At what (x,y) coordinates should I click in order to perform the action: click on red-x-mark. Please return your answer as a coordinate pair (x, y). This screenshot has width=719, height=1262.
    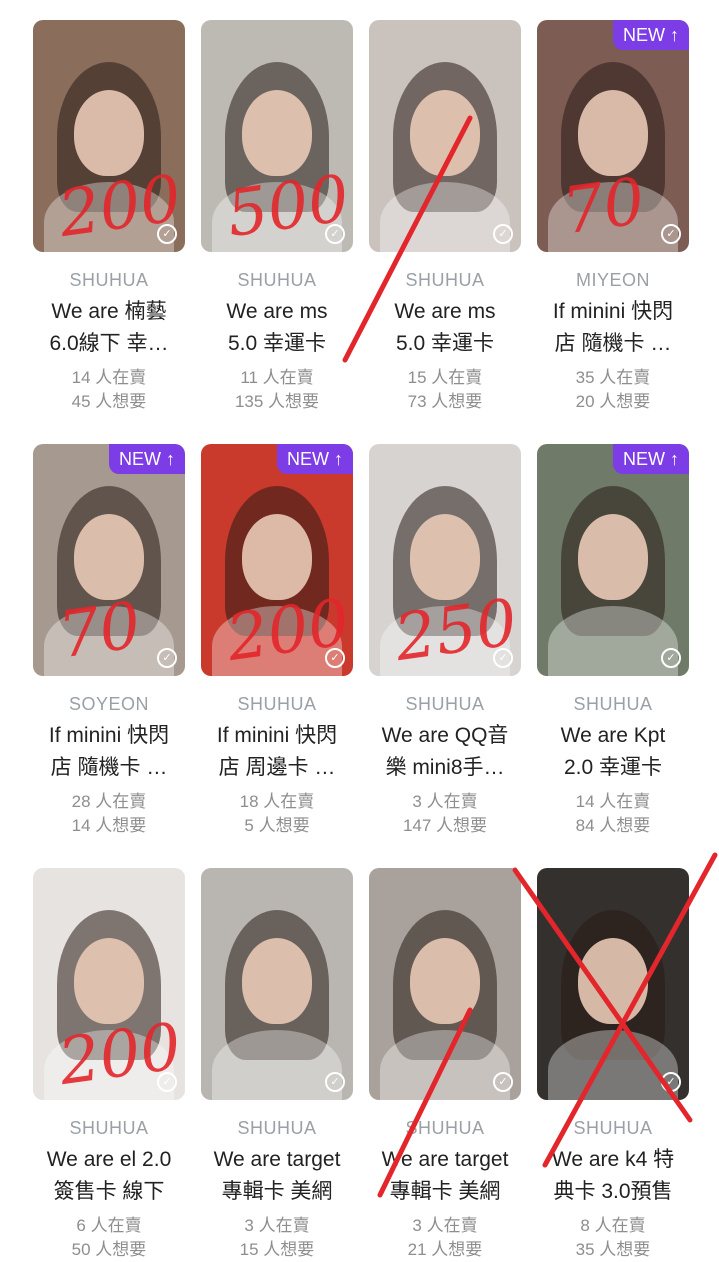
    Looking at the image, I should click on (602, 995).